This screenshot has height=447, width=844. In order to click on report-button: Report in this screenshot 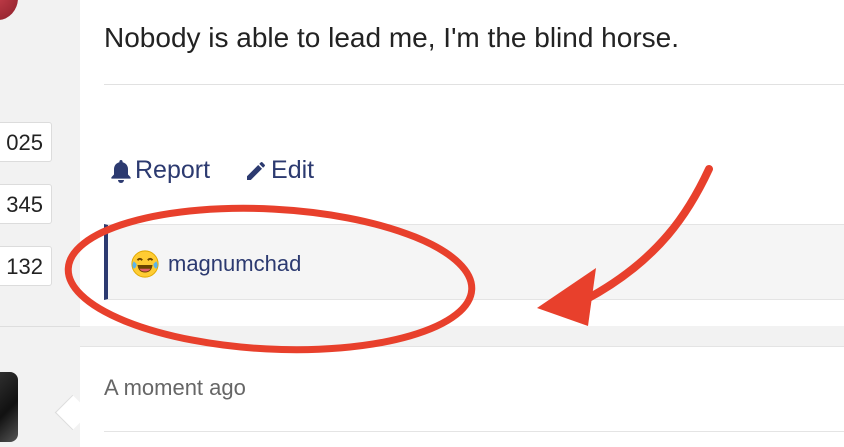, I will do `click(160, 170)`.